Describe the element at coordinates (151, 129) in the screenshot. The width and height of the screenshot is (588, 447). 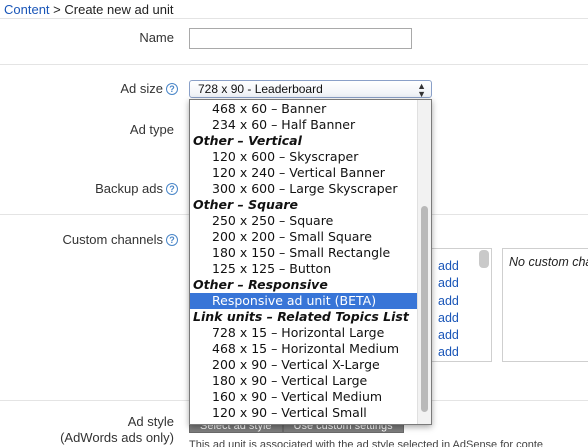
I see `ad-type-label: Ad type` at that location.